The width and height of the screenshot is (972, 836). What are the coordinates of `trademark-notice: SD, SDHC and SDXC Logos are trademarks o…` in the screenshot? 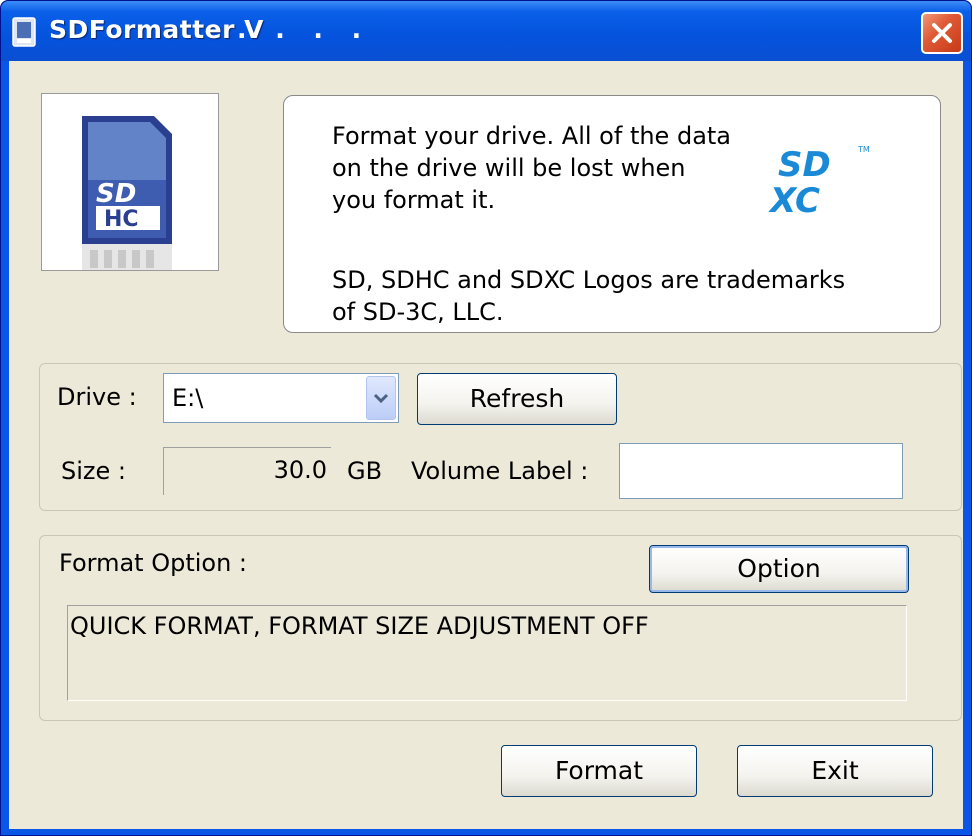 It's located at (589, 296).